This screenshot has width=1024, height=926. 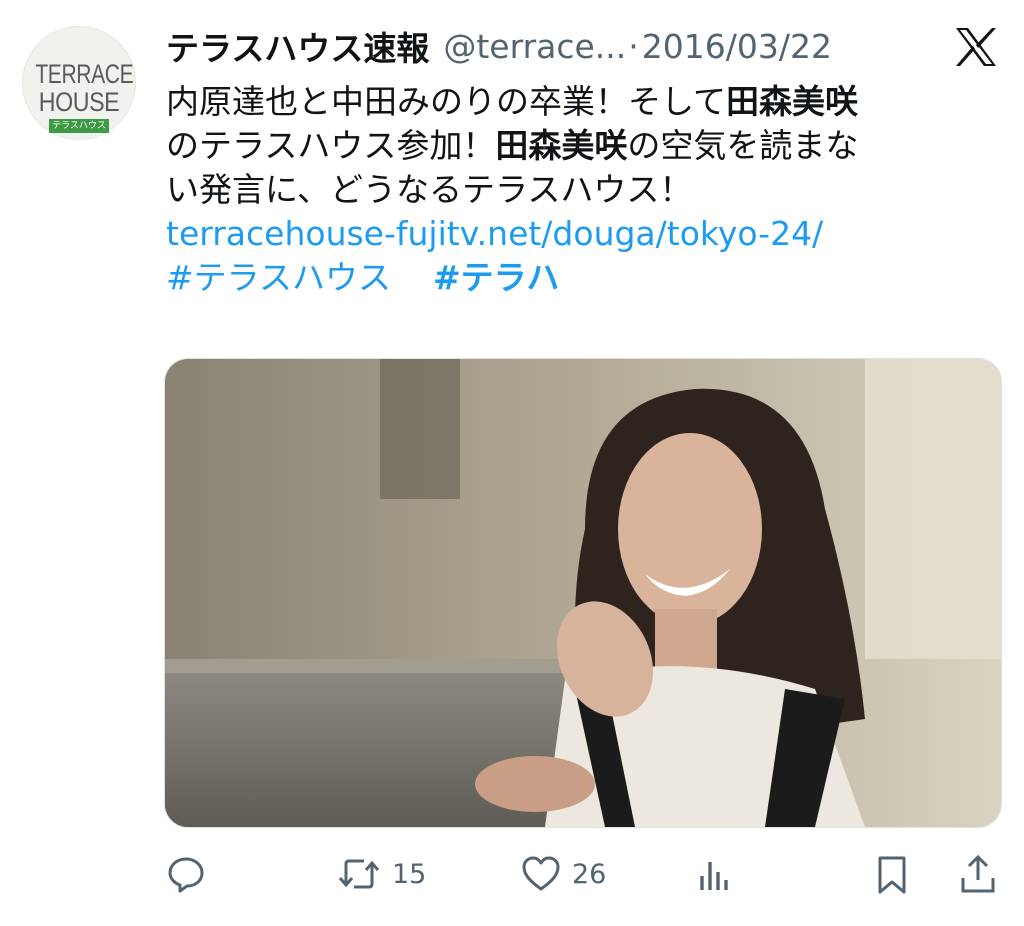 What do you see at coordinates (563, 874) in the screenshot?
I see `like-button: 26` at bounding box center [563, 874].